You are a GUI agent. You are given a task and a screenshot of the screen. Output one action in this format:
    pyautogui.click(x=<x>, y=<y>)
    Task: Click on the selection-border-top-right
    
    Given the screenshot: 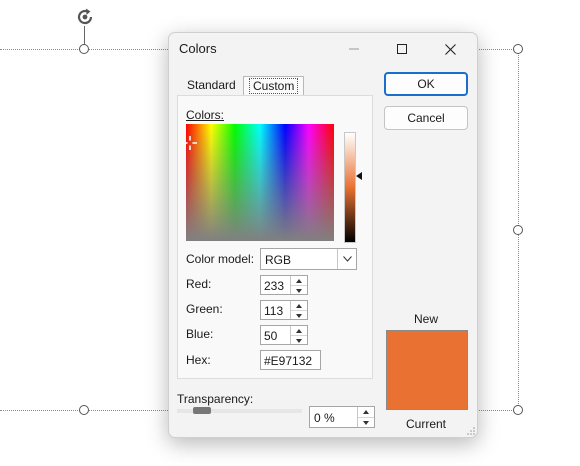 What is the action you would take?
    pyautogui.click(x=497, y=49)
    